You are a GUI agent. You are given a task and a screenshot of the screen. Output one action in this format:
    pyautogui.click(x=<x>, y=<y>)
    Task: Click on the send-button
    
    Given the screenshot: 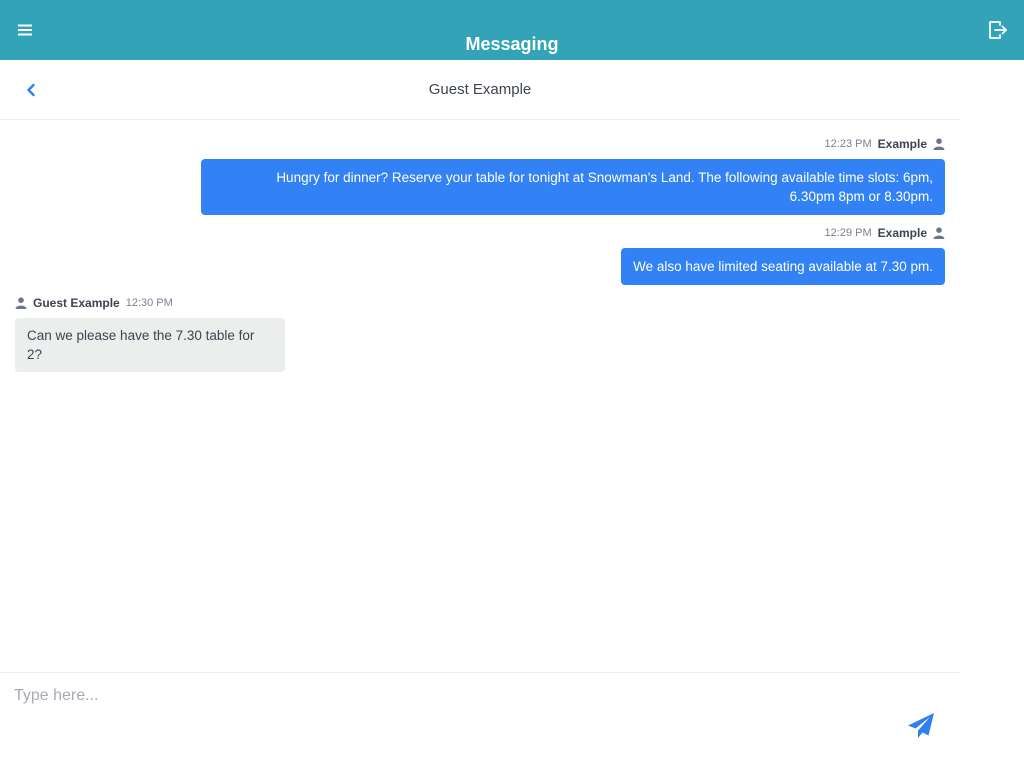 What is the action you would take?
    pyautogui.click(x=921, y=726)
    